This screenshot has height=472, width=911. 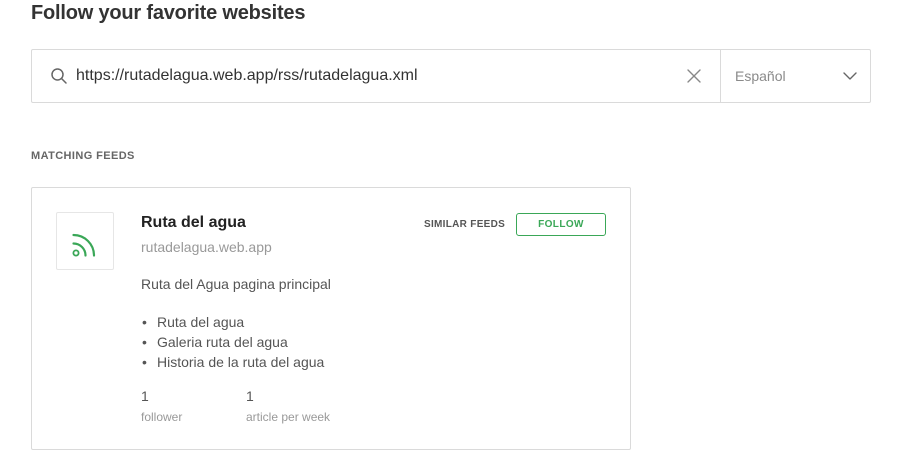 I want to click on followers-stat: 1 follower, so click(x=161, y=406).